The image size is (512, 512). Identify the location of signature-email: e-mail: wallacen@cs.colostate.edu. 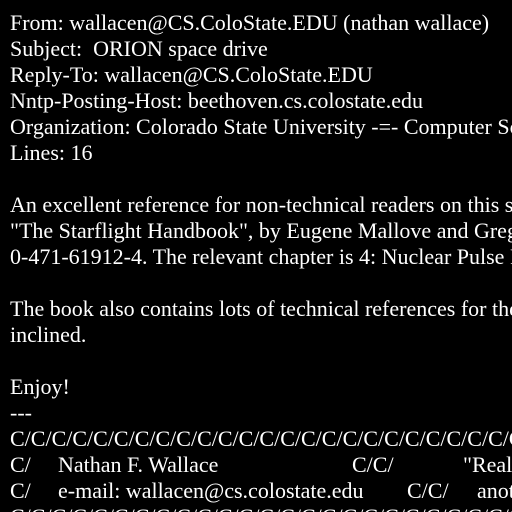
(211, 490).